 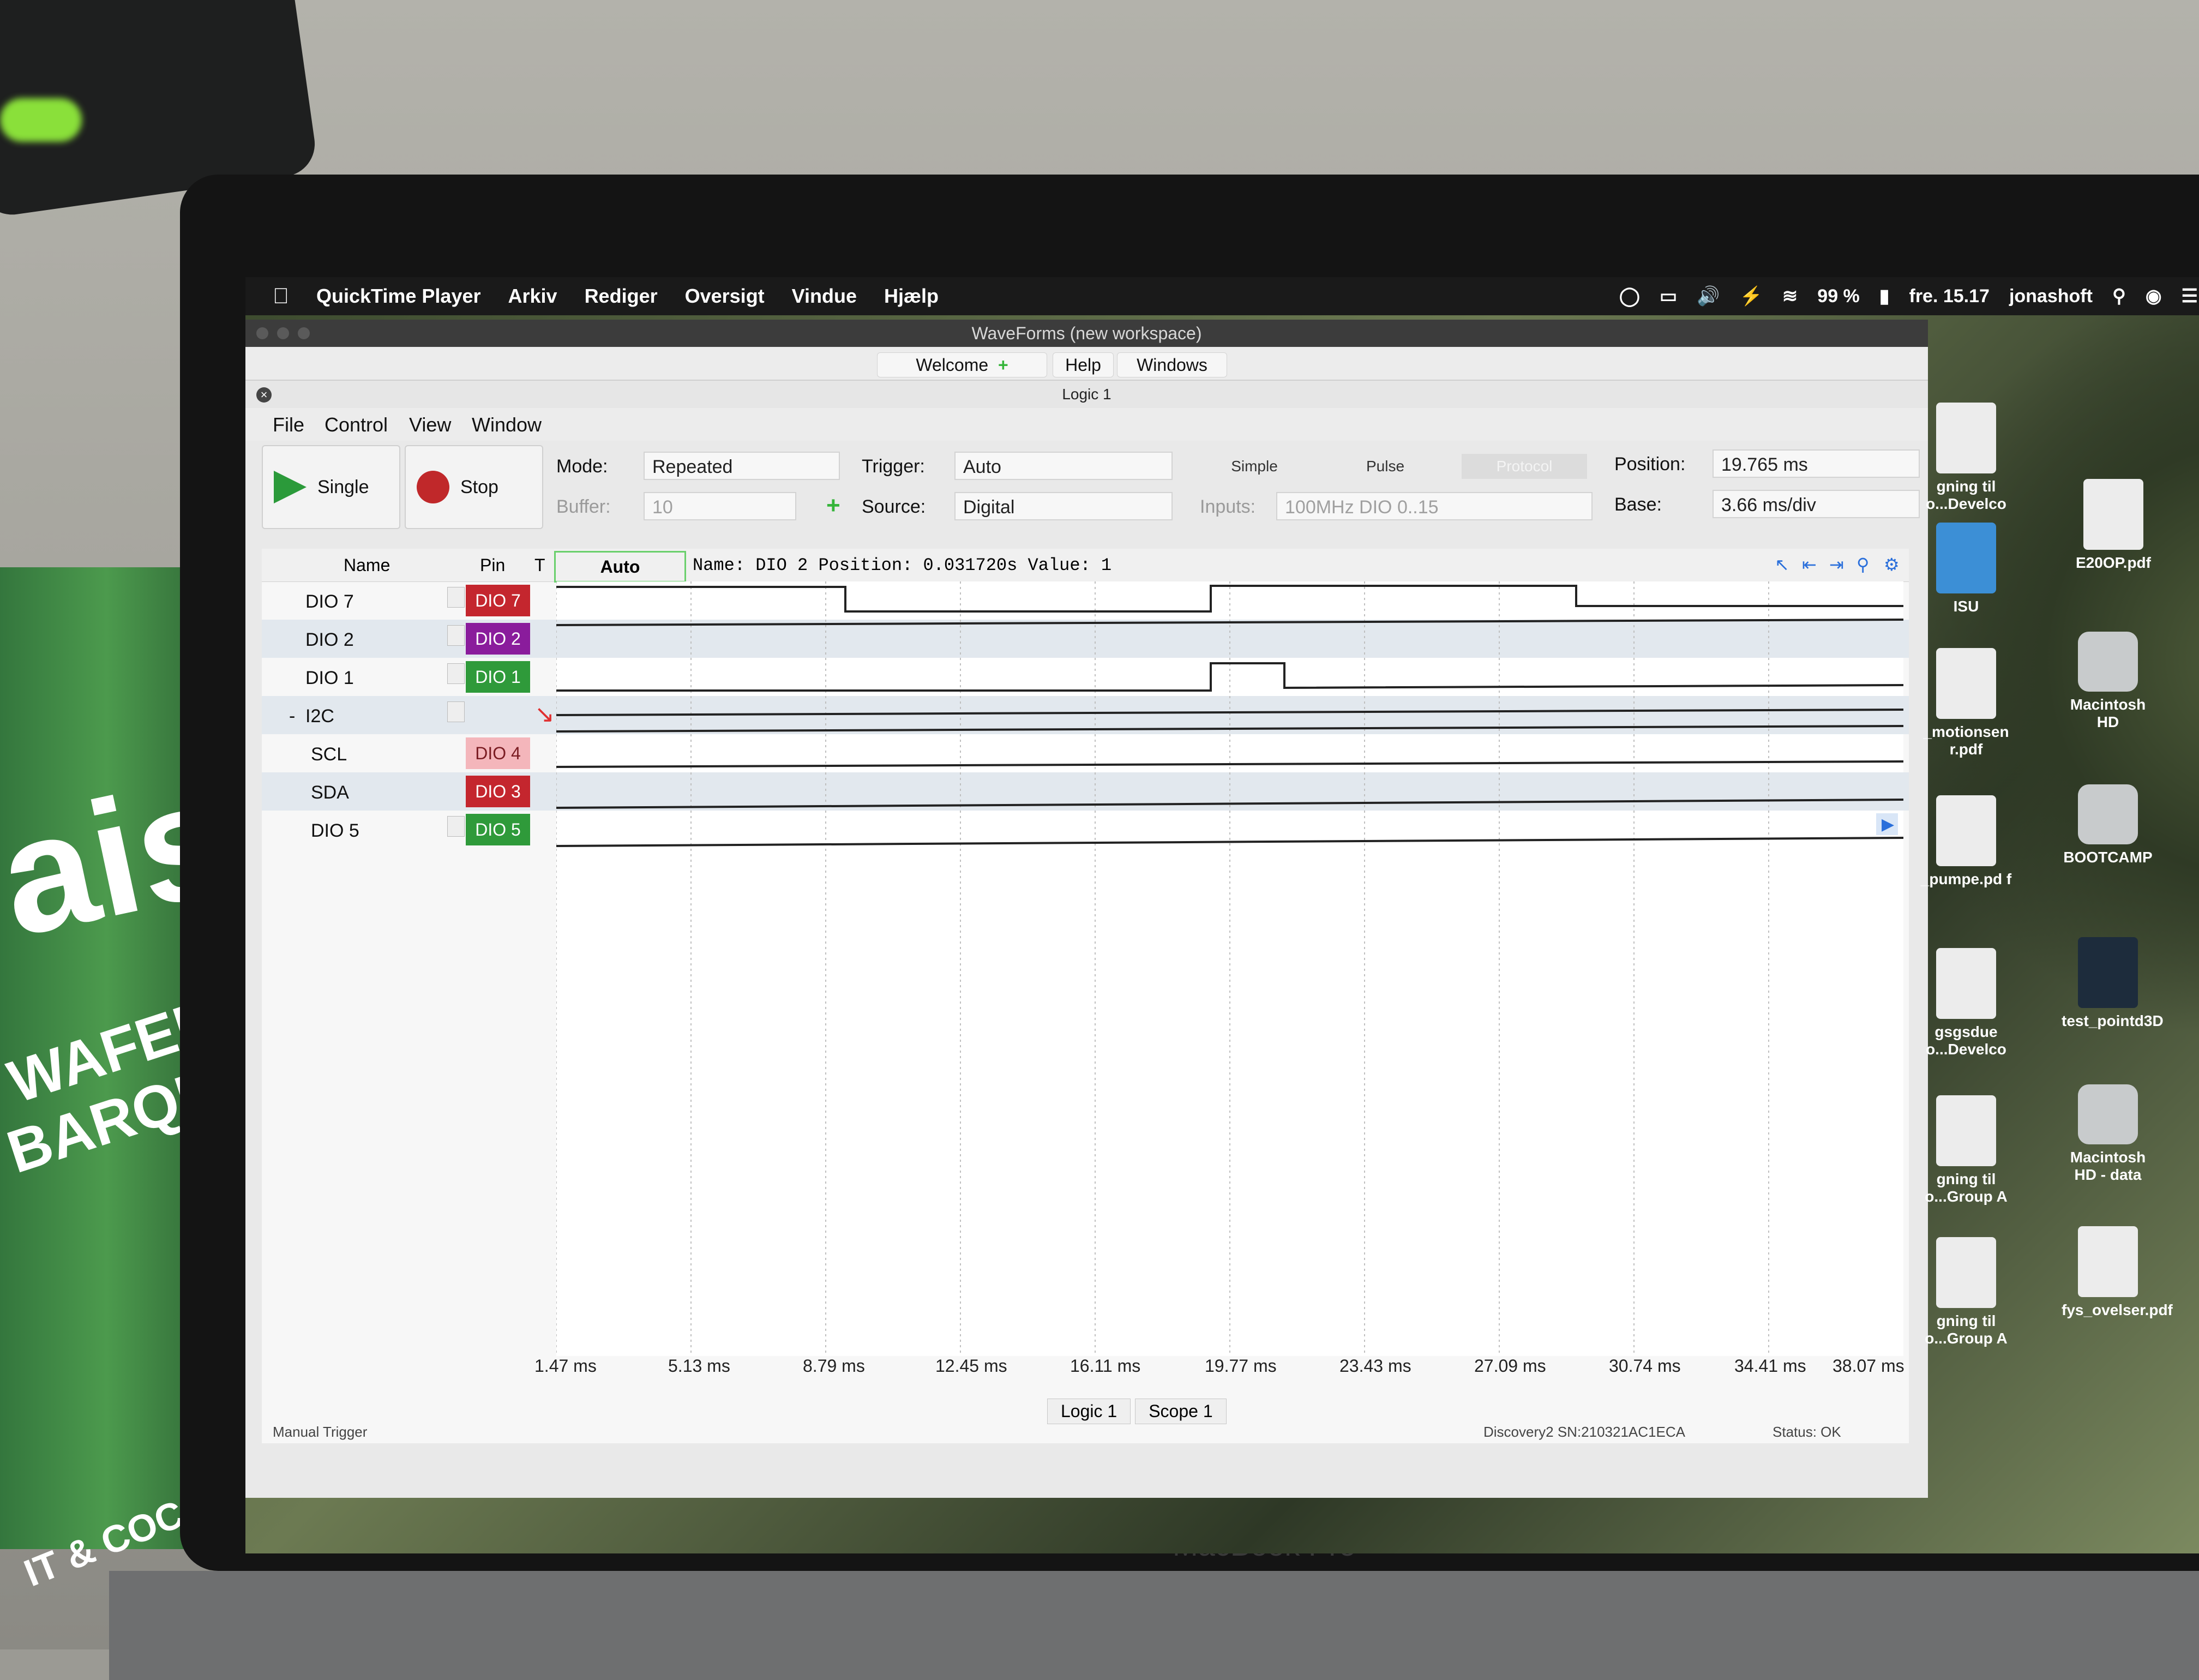 I want to click on desktop-file: gning til o...Develco, so click(x=1966, y=458).